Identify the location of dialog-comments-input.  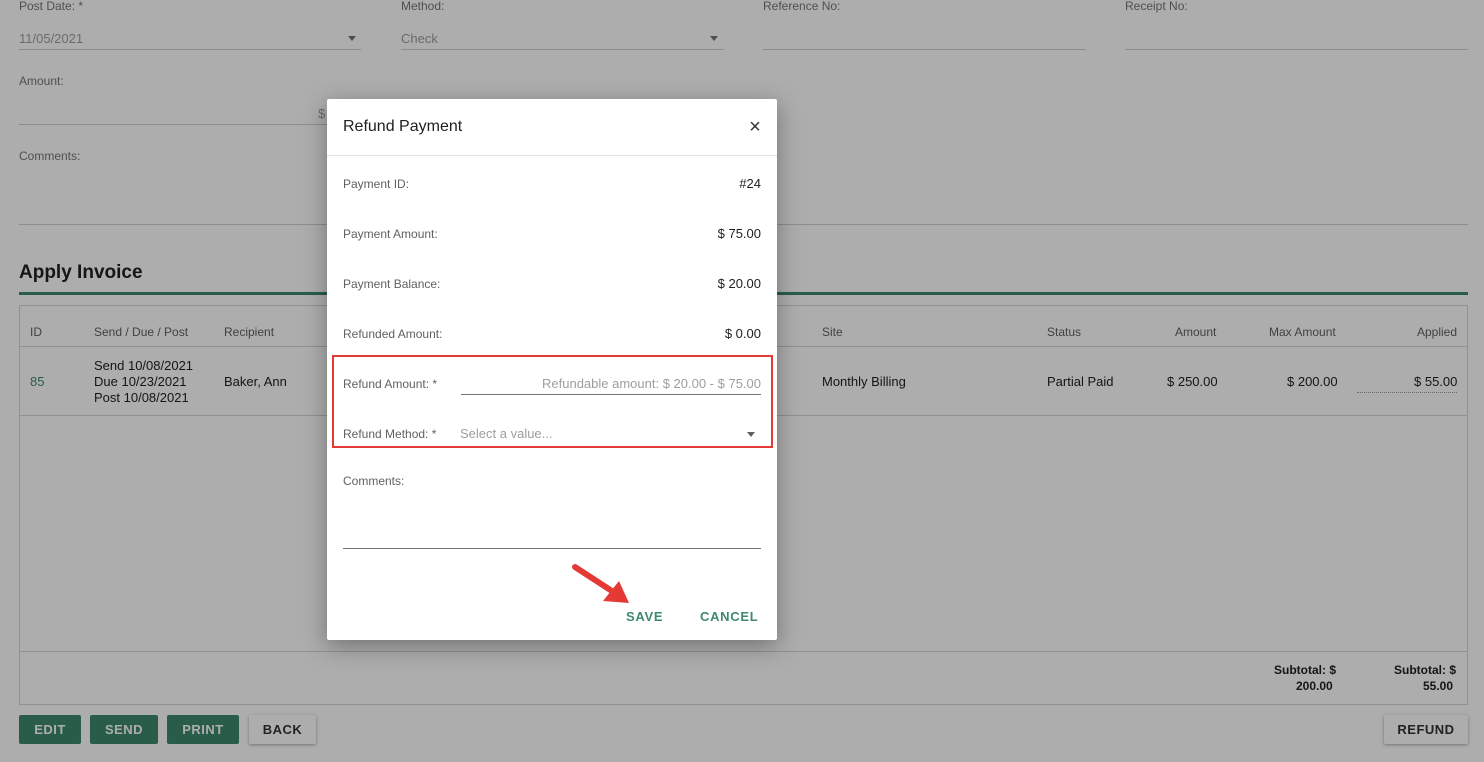
(552, 548).